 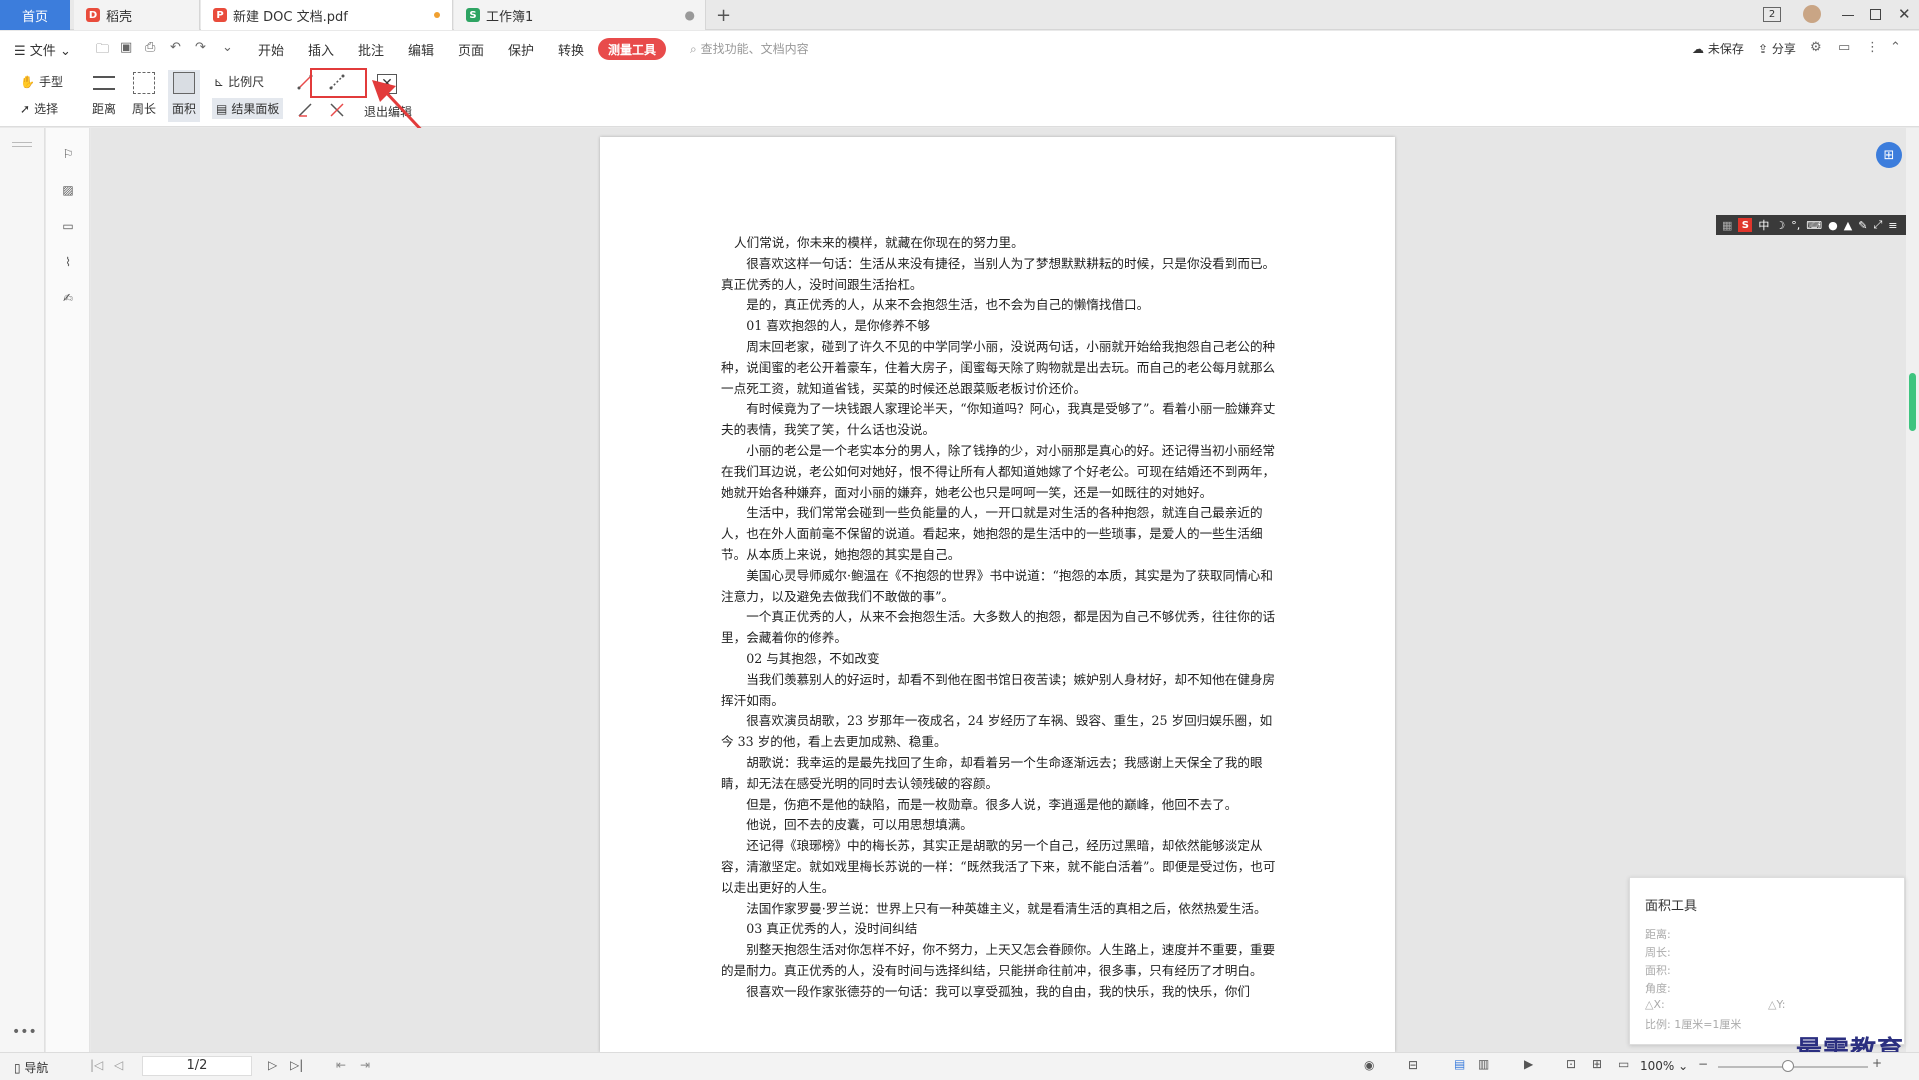 What do you see at coordinates (24, 1032) in the screenshot?
I see `more-options-icon: •••` at bounding box center [24, 1032].